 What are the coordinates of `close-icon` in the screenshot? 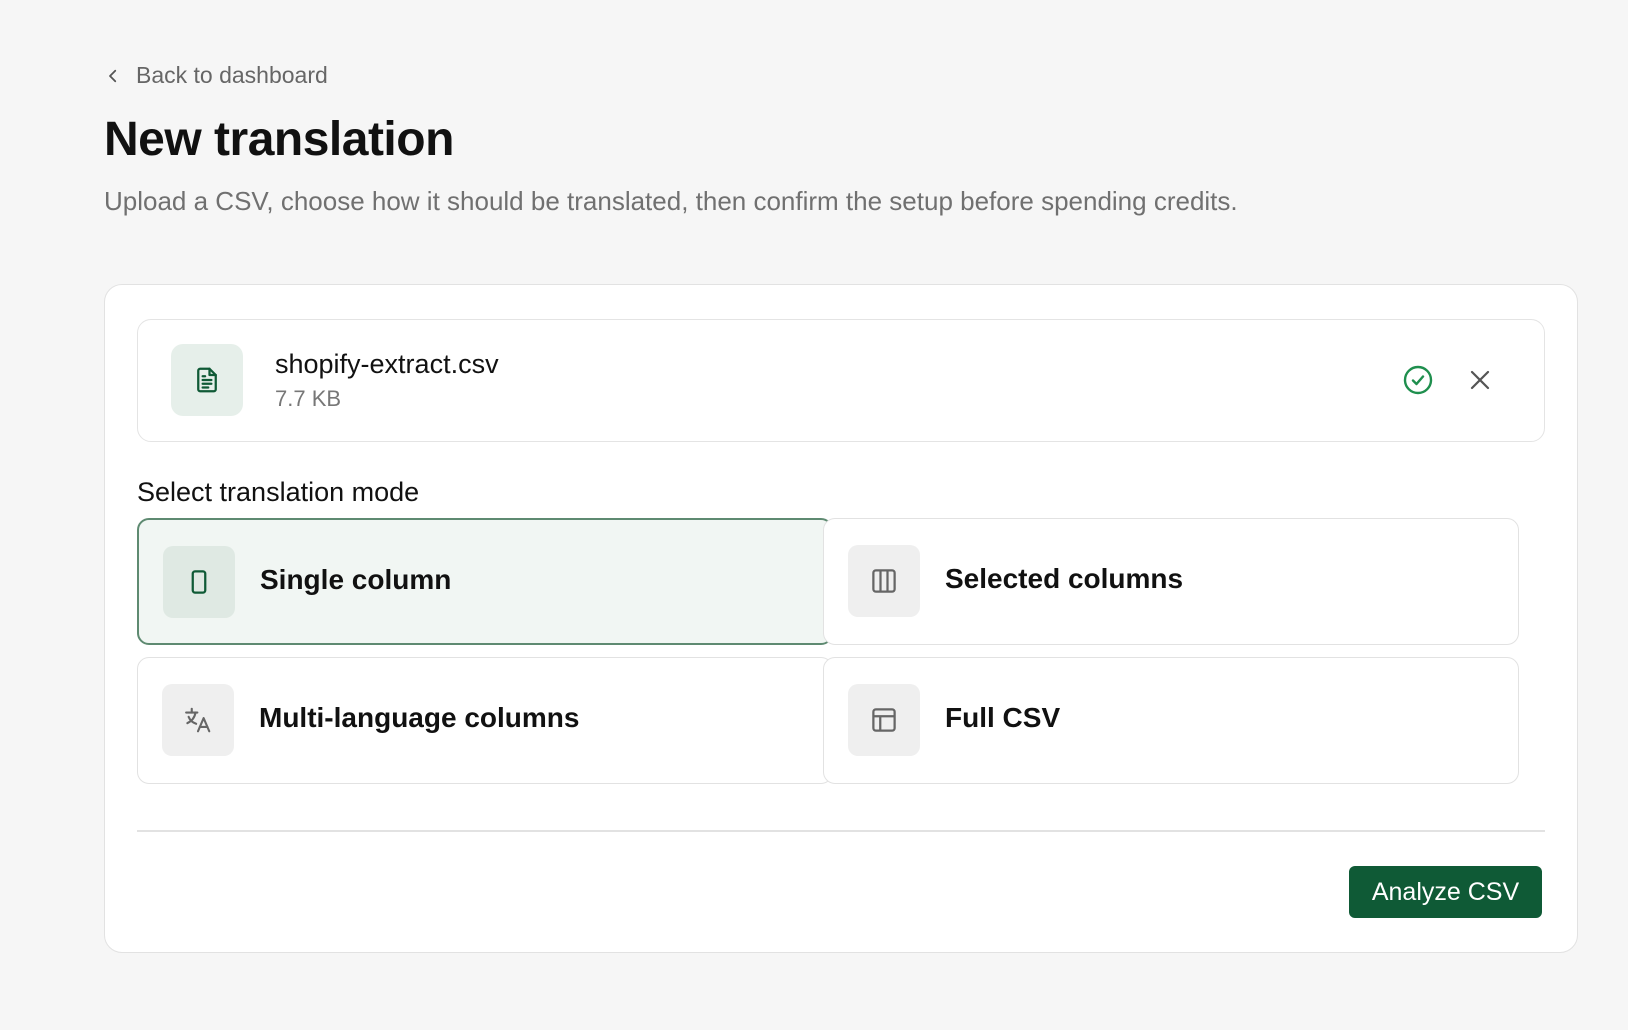 It's located at (1480, 380).